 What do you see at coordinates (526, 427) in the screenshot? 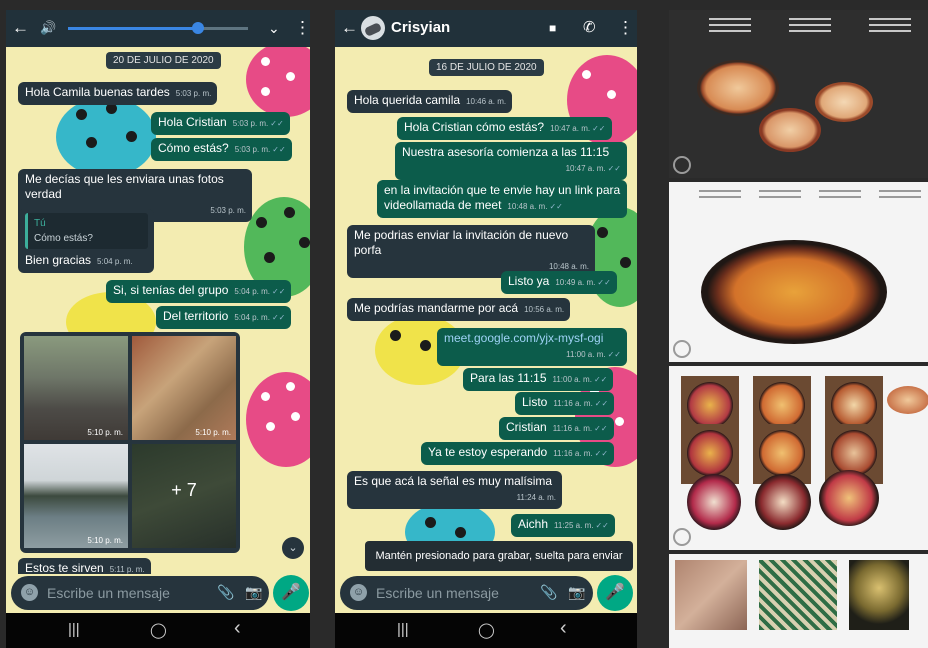
I see `message-text: Cristian` at bounding box center [526, 427].